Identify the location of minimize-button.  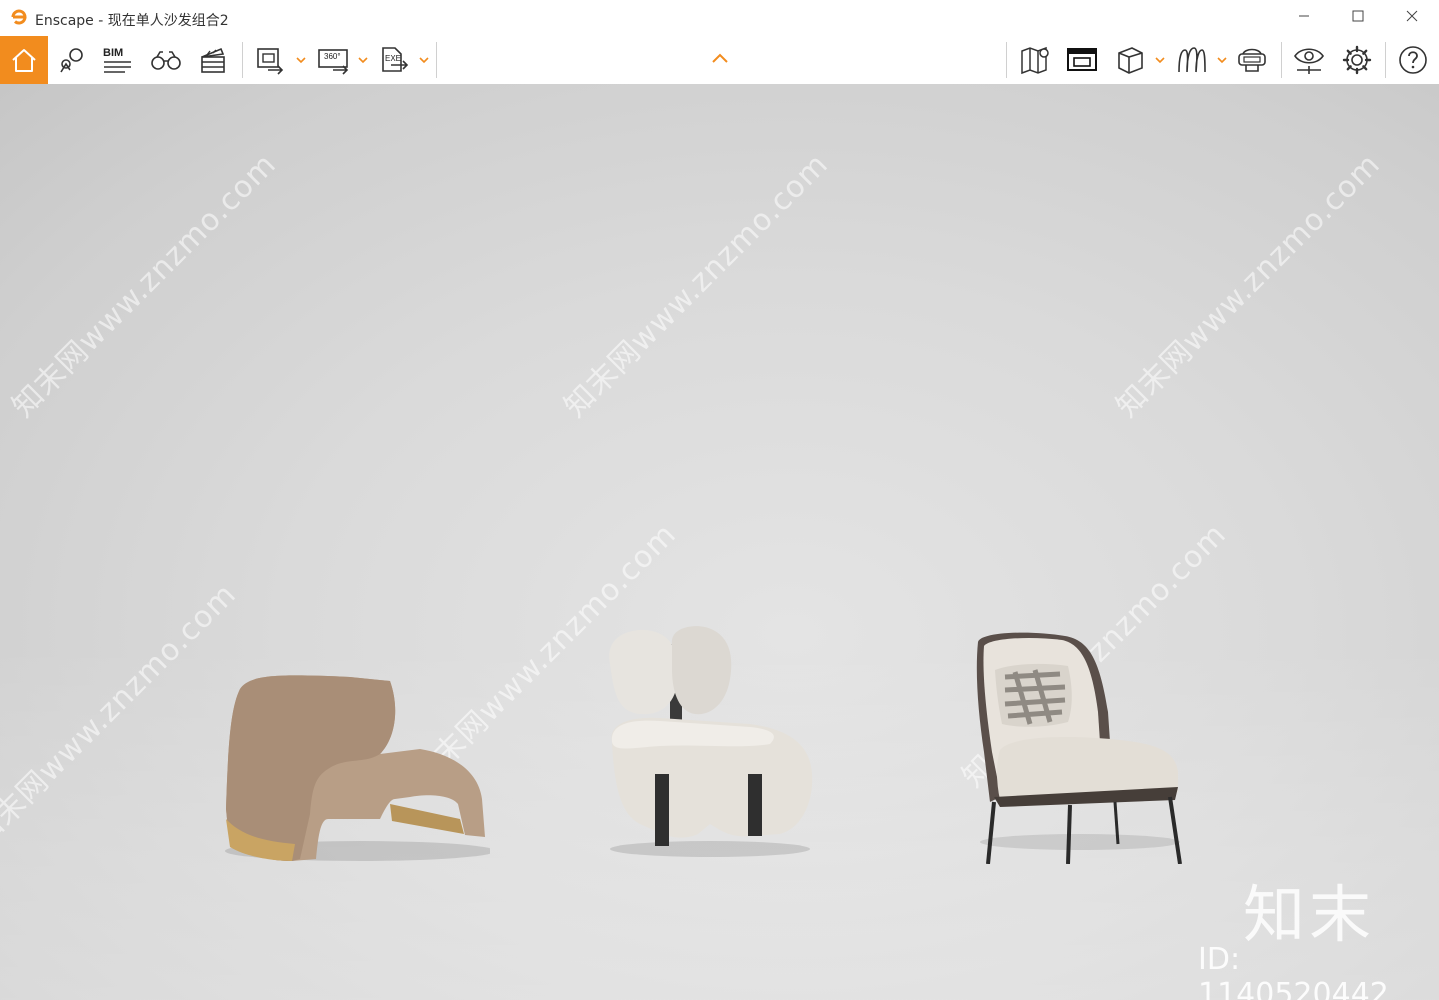
(1304, 18).